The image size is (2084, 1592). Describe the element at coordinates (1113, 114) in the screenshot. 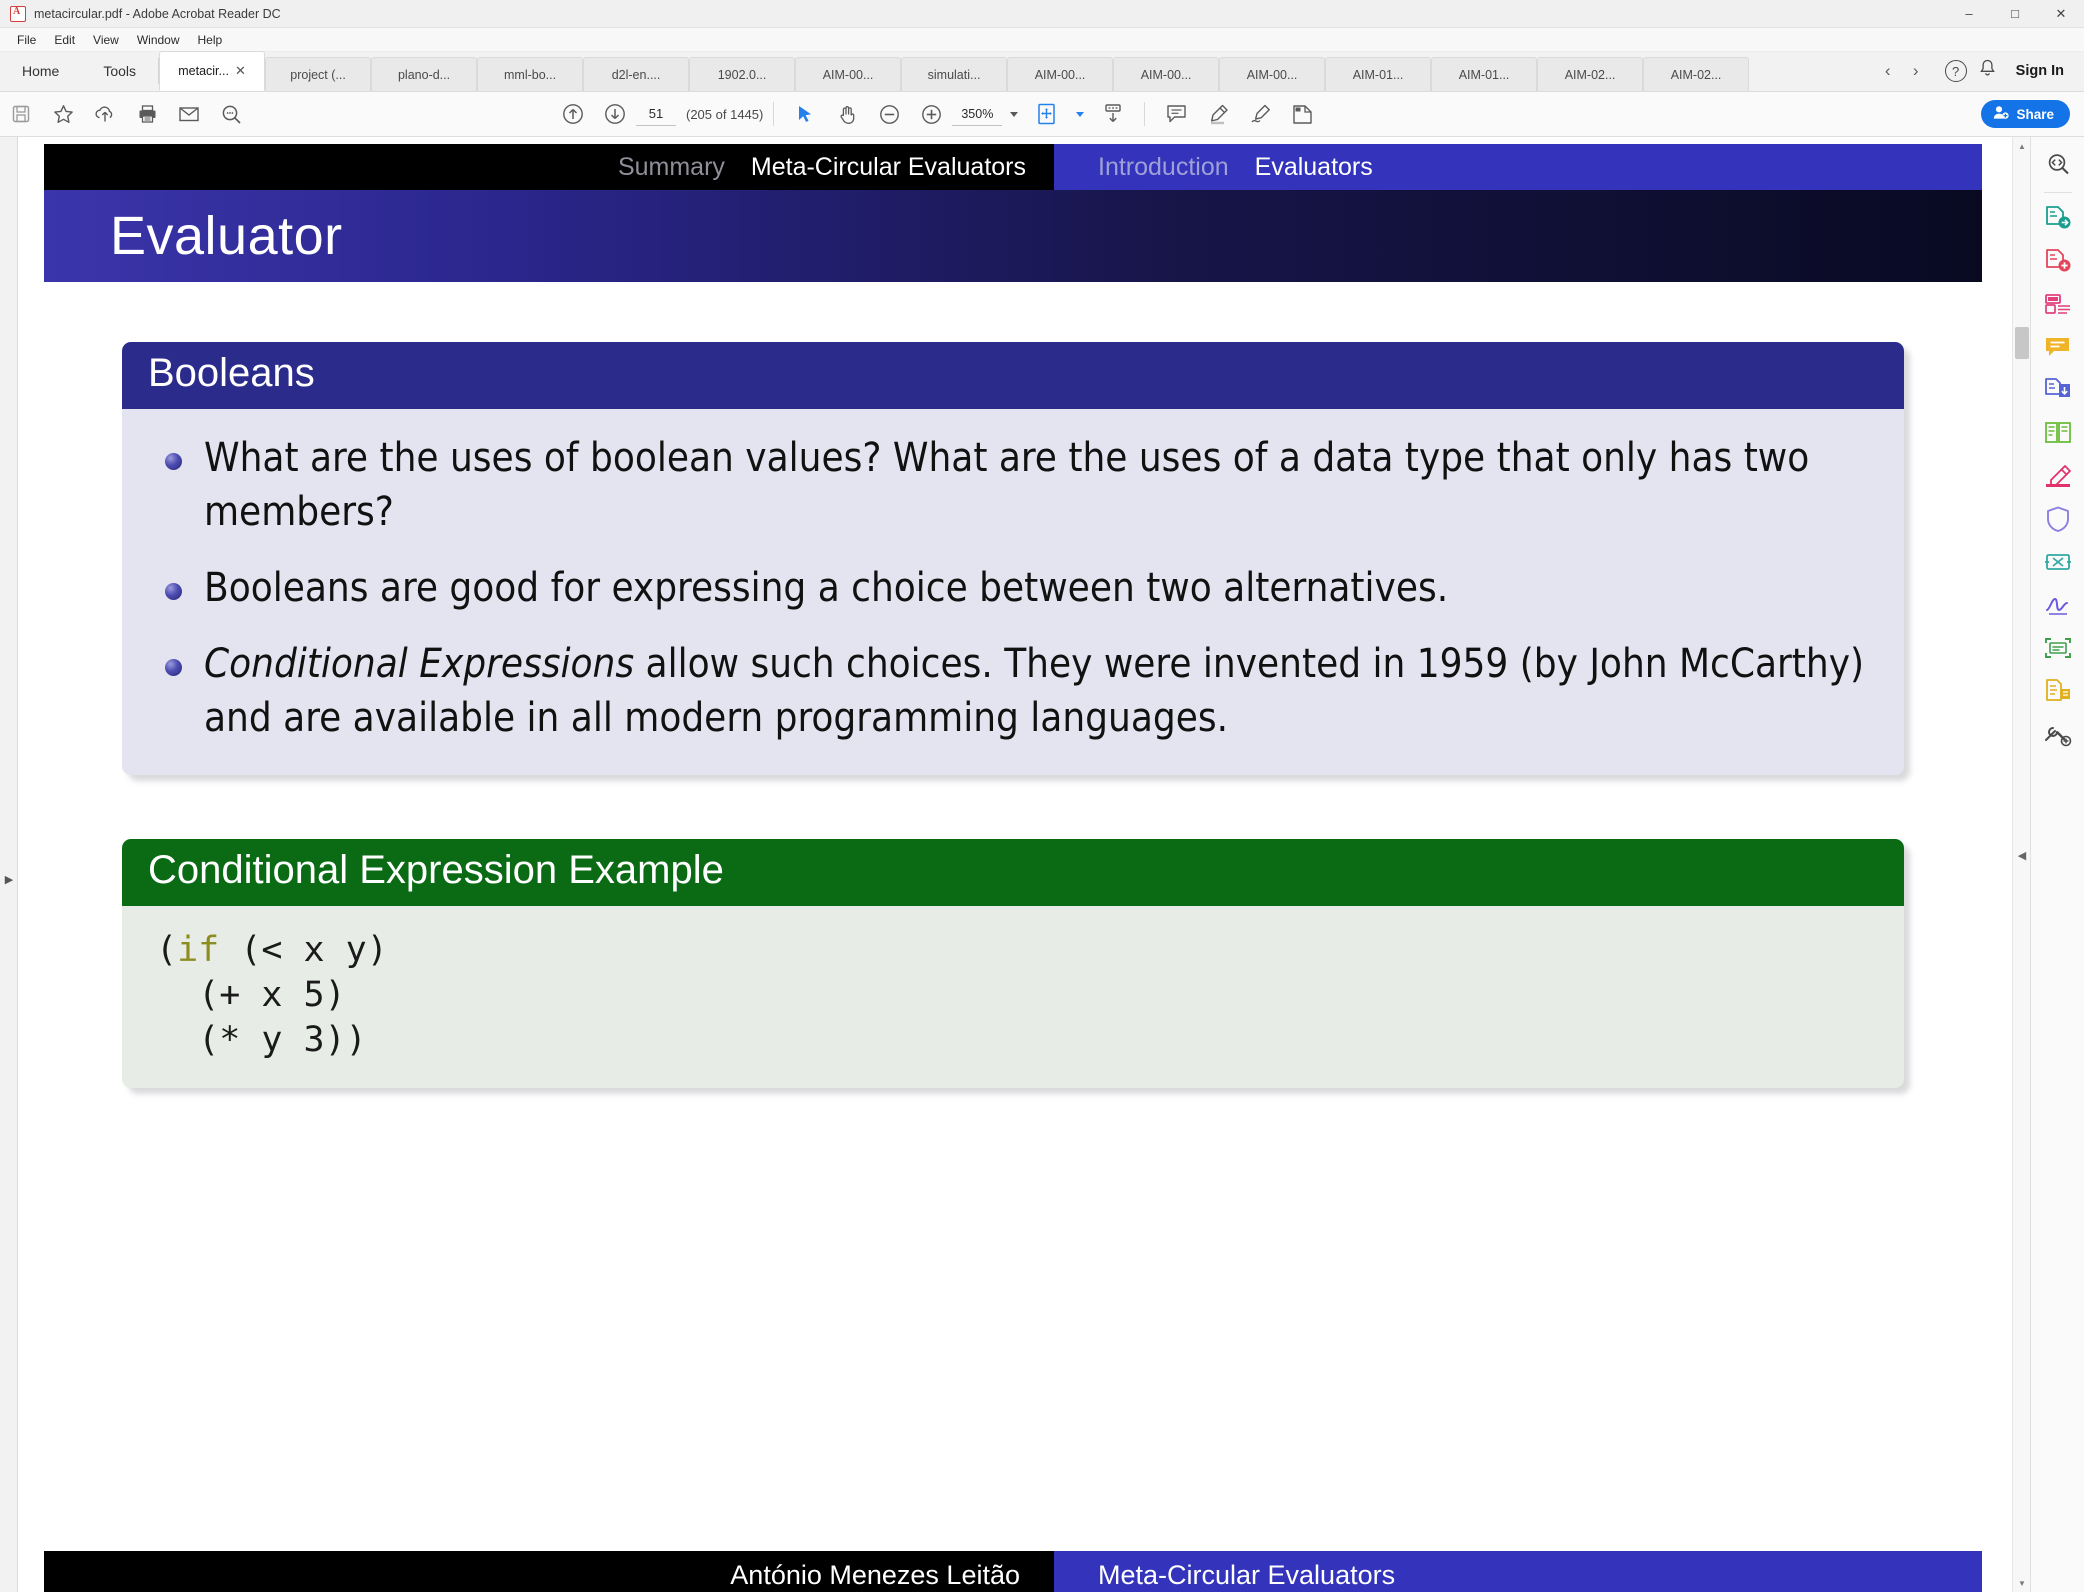

I see `scroll-mode-icon` at that location.